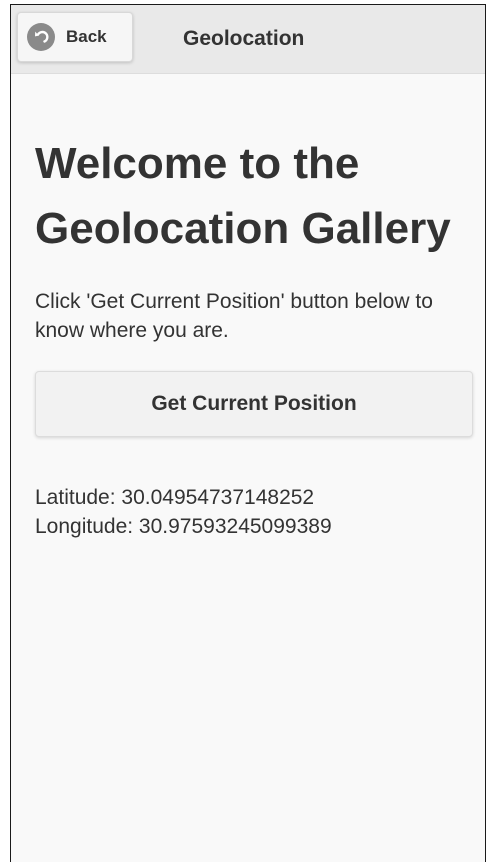 The width and height of the screenshot is (489, 865). Describe the element at coordinates (86, 36) in the screenshot. I see `back-button-label: Back` at that location.